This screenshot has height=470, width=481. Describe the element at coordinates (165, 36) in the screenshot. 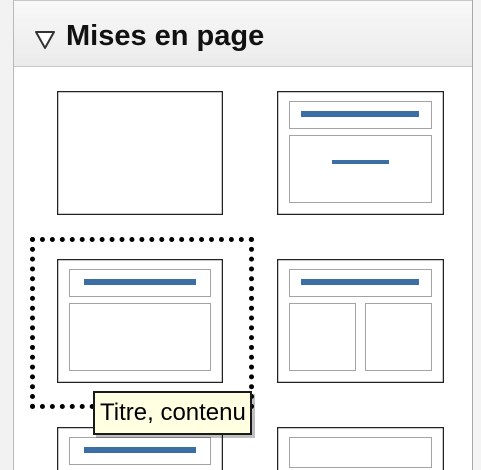

I see `panel-title: Mises en page` at that location.